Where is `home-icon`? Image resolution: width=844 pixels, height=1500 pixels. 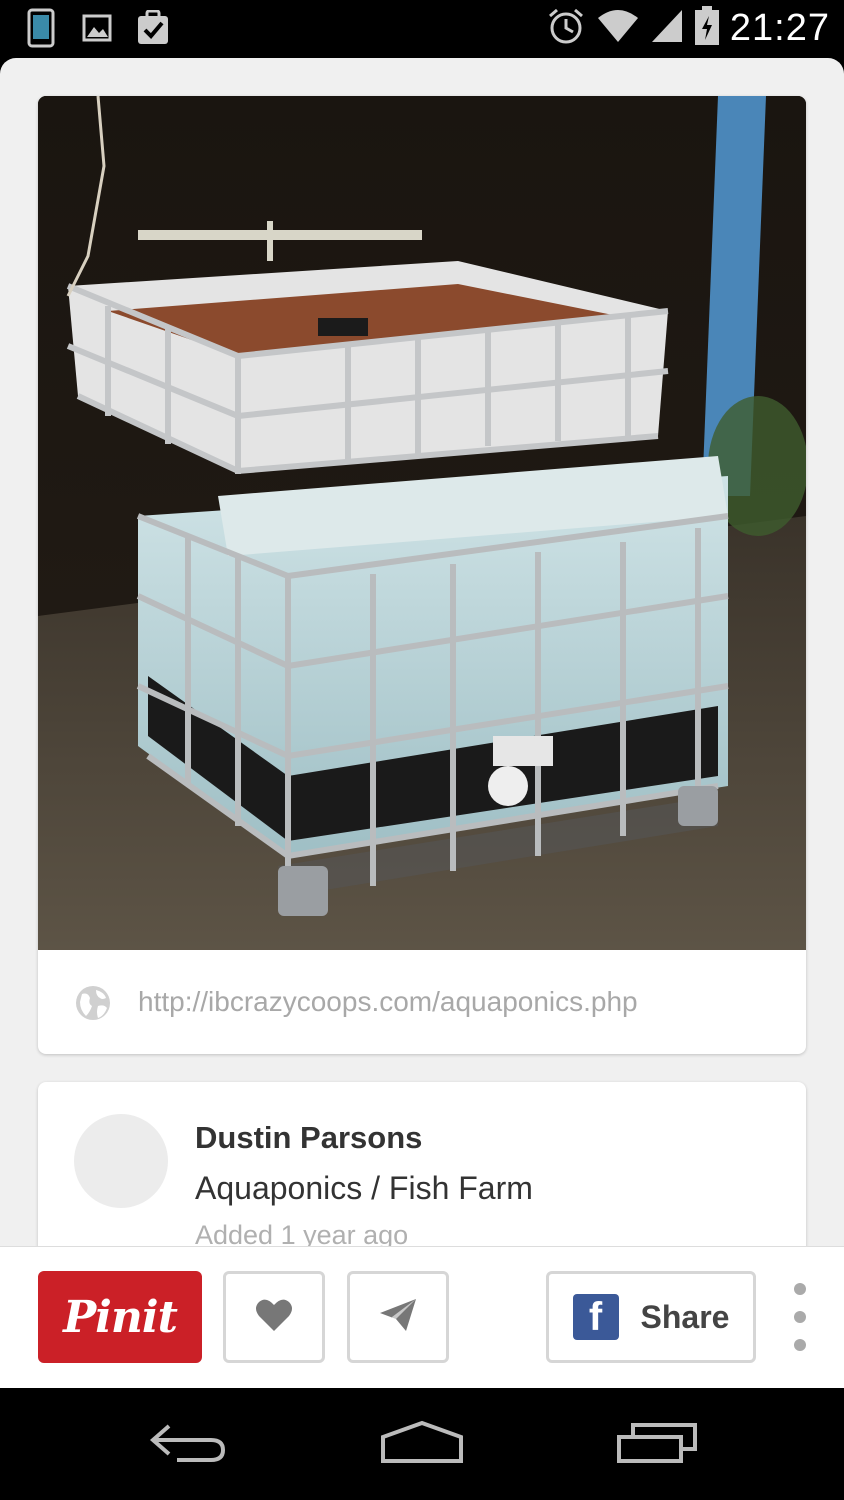
home-icon is located at coordinates (422, 1444).